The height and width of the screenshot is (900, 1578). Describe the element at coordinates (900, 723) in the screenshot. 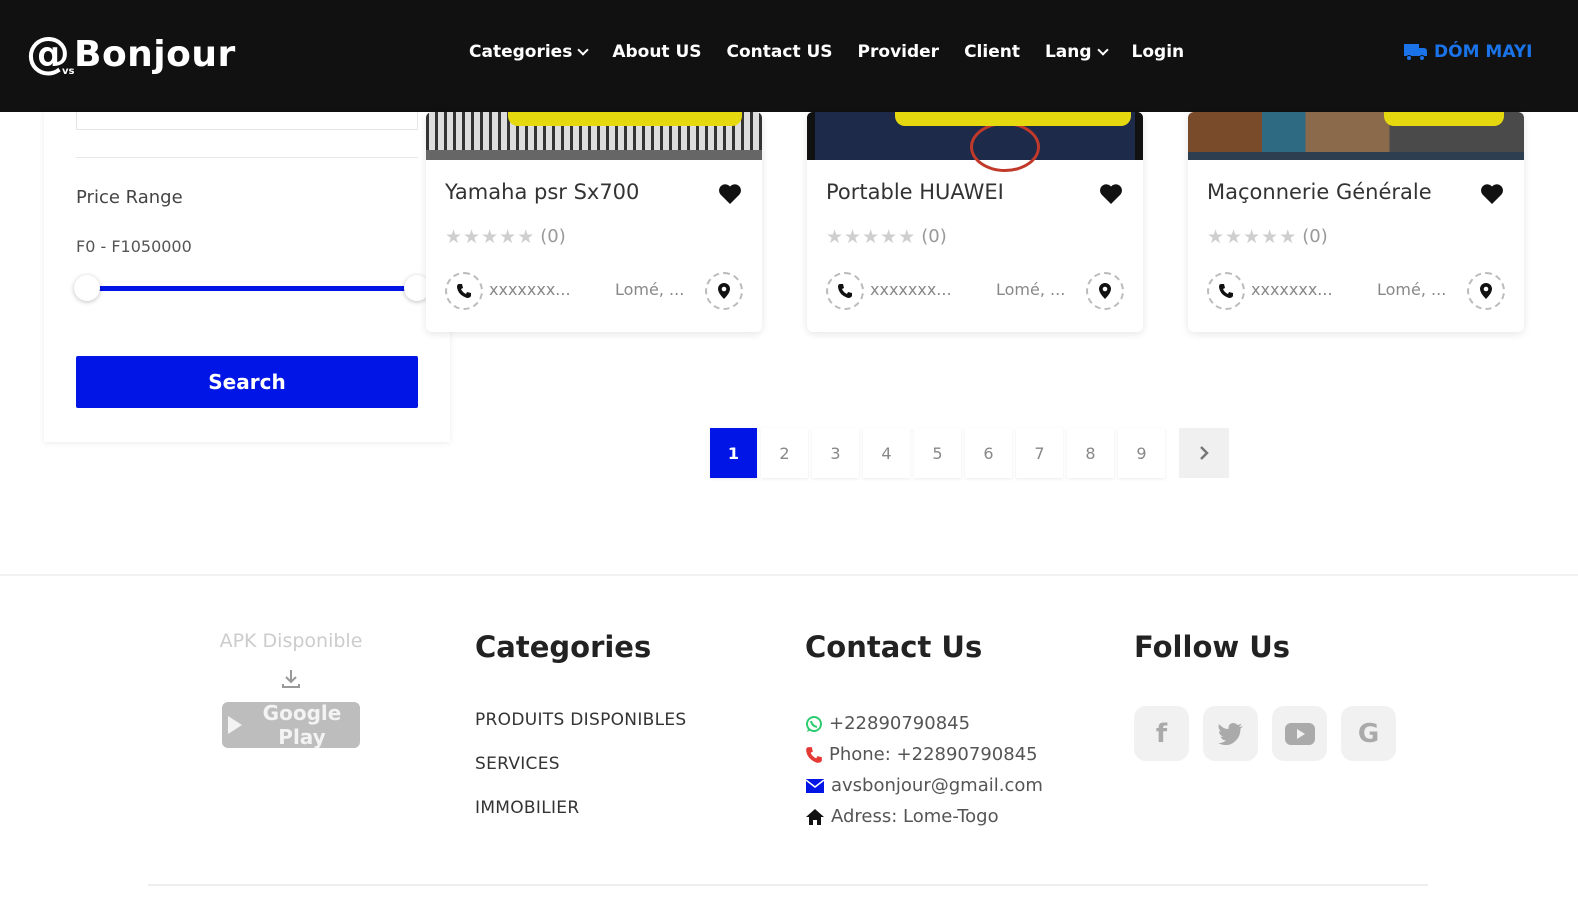

I see `whatsapp-number: +22890790845` at that location.